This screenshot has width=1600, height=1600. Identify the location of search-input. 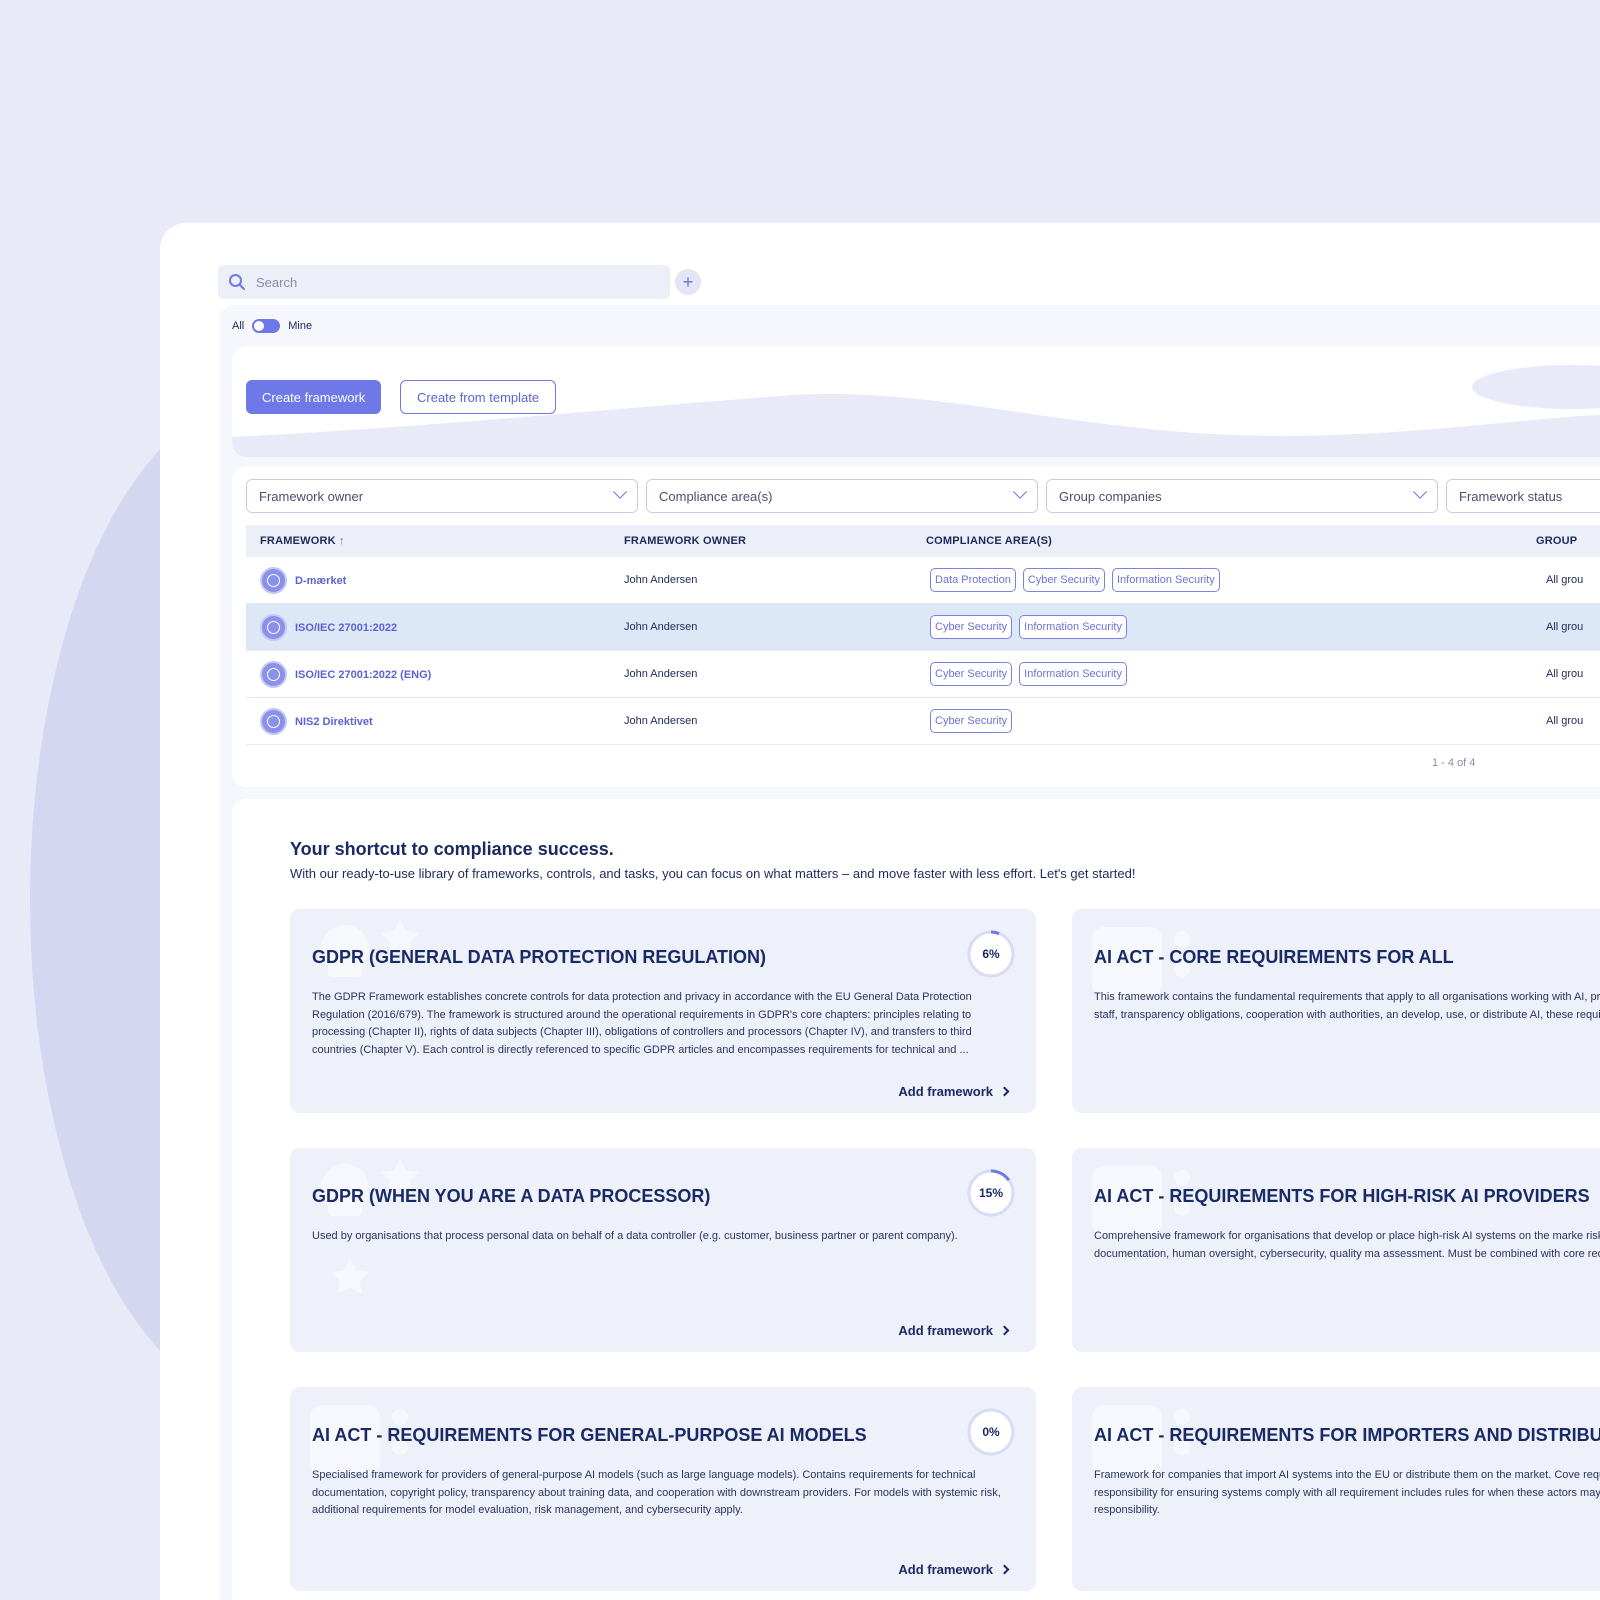
(446, 282).